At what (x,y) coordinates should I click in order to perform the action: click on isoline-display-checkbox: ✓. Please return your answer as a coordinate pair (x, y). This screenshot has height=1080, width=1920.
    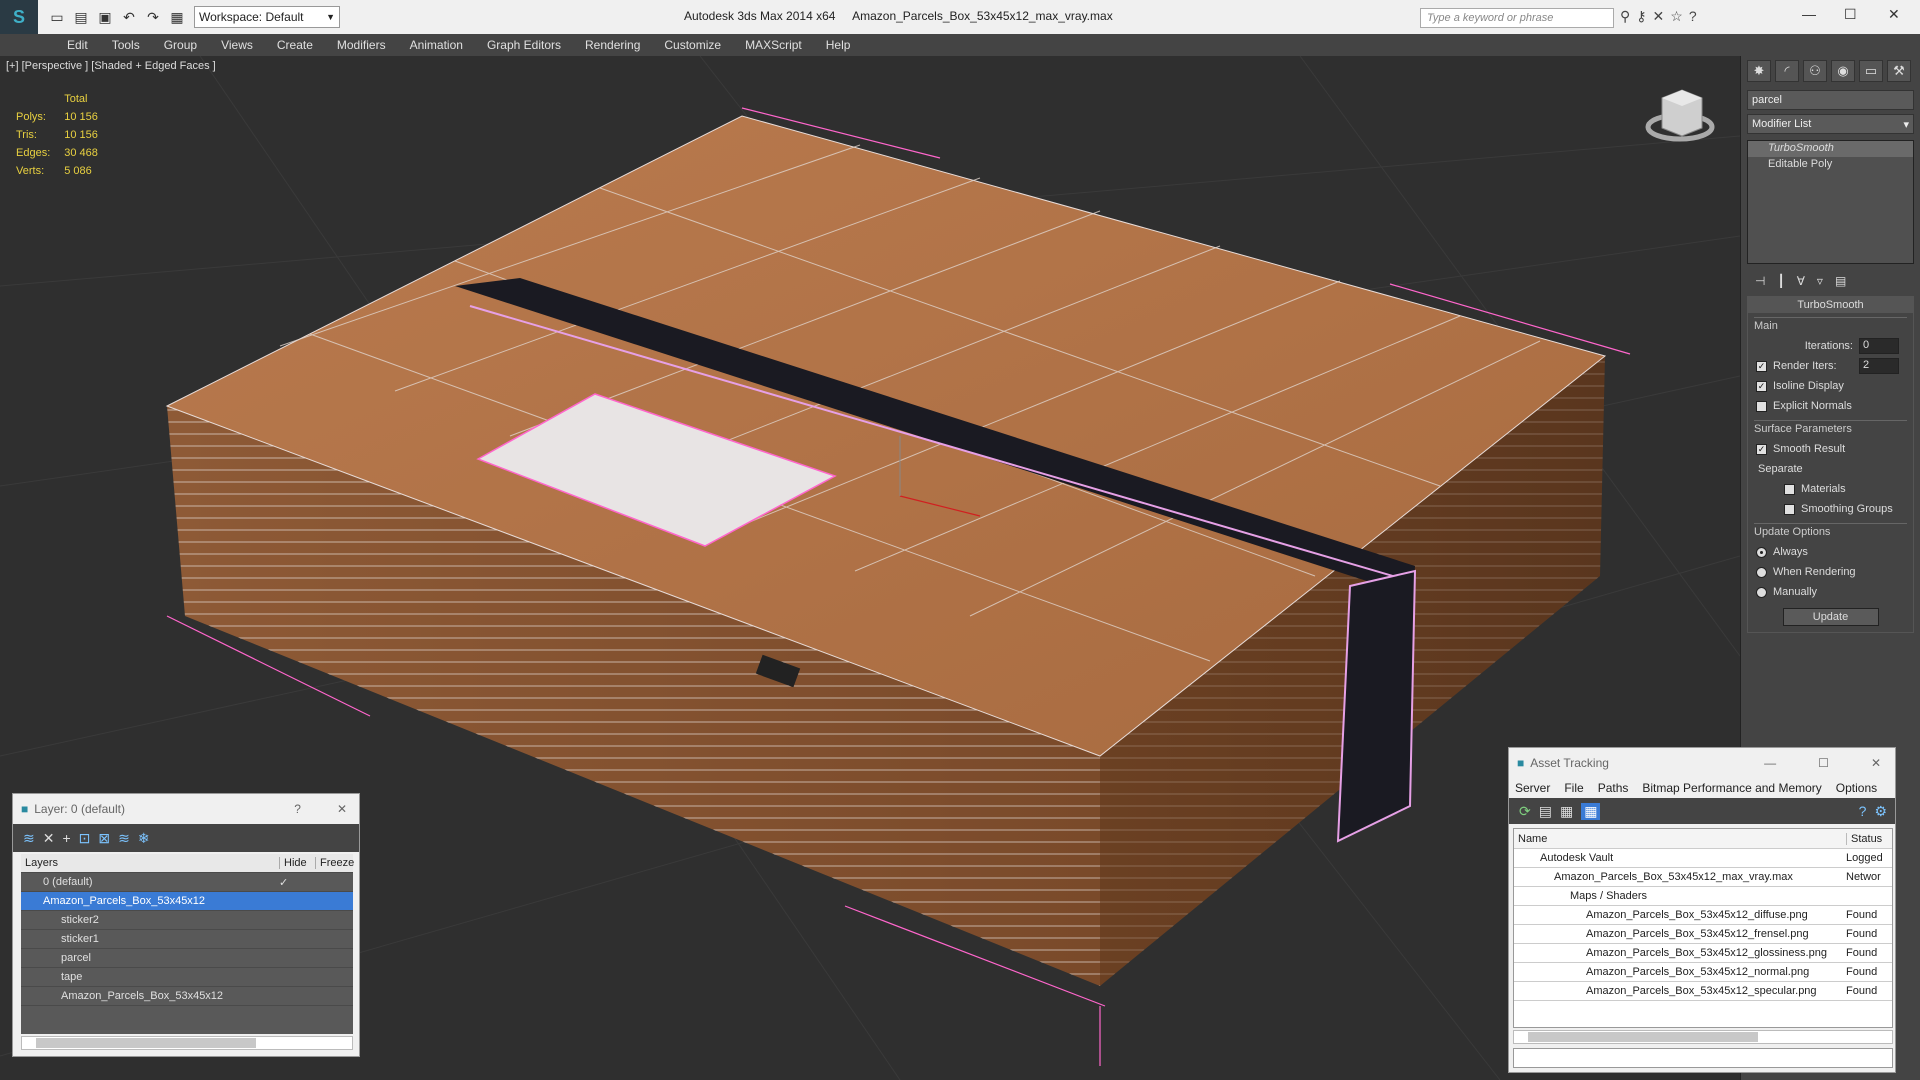
    Looking at the image, I should click on (1761, 386).